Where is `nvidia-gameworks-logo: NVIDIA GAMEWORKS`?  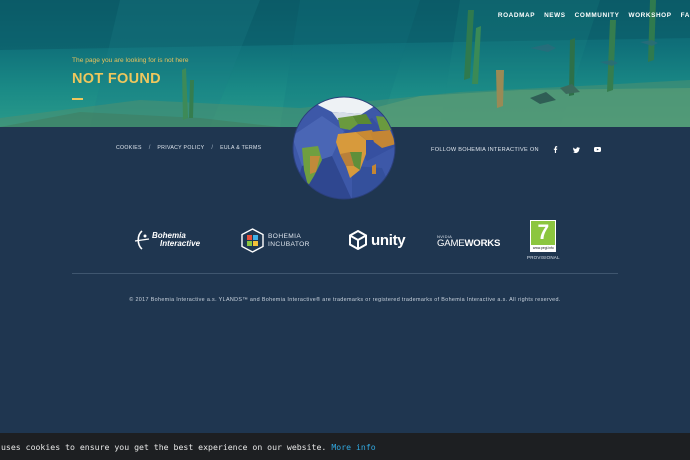
nvidia-gameworks-logo: NVIDIA GAMEWORKS is located at coordinates (468, 241).